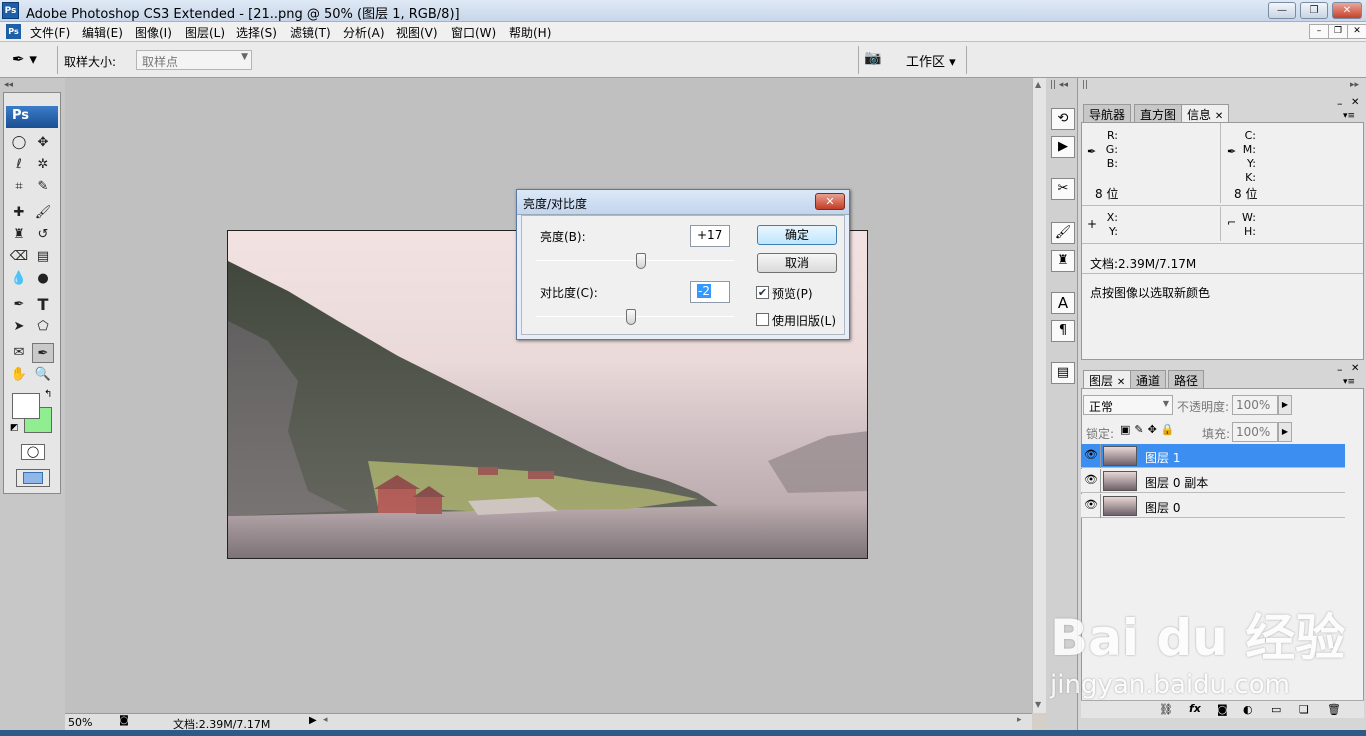 This screenshot has height=736, width=1366. Describe the element at coordinates (1314, 10) in the screenshot. I see `maximize-button: ❐` at that location.